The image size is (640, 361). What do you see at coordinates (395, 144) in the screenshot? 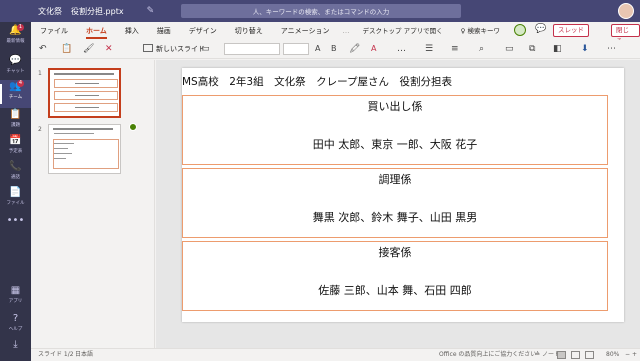
I see `role-members: 田中 太郎、東京 一郎、大阪 花子` at bounding box center [395, 144].